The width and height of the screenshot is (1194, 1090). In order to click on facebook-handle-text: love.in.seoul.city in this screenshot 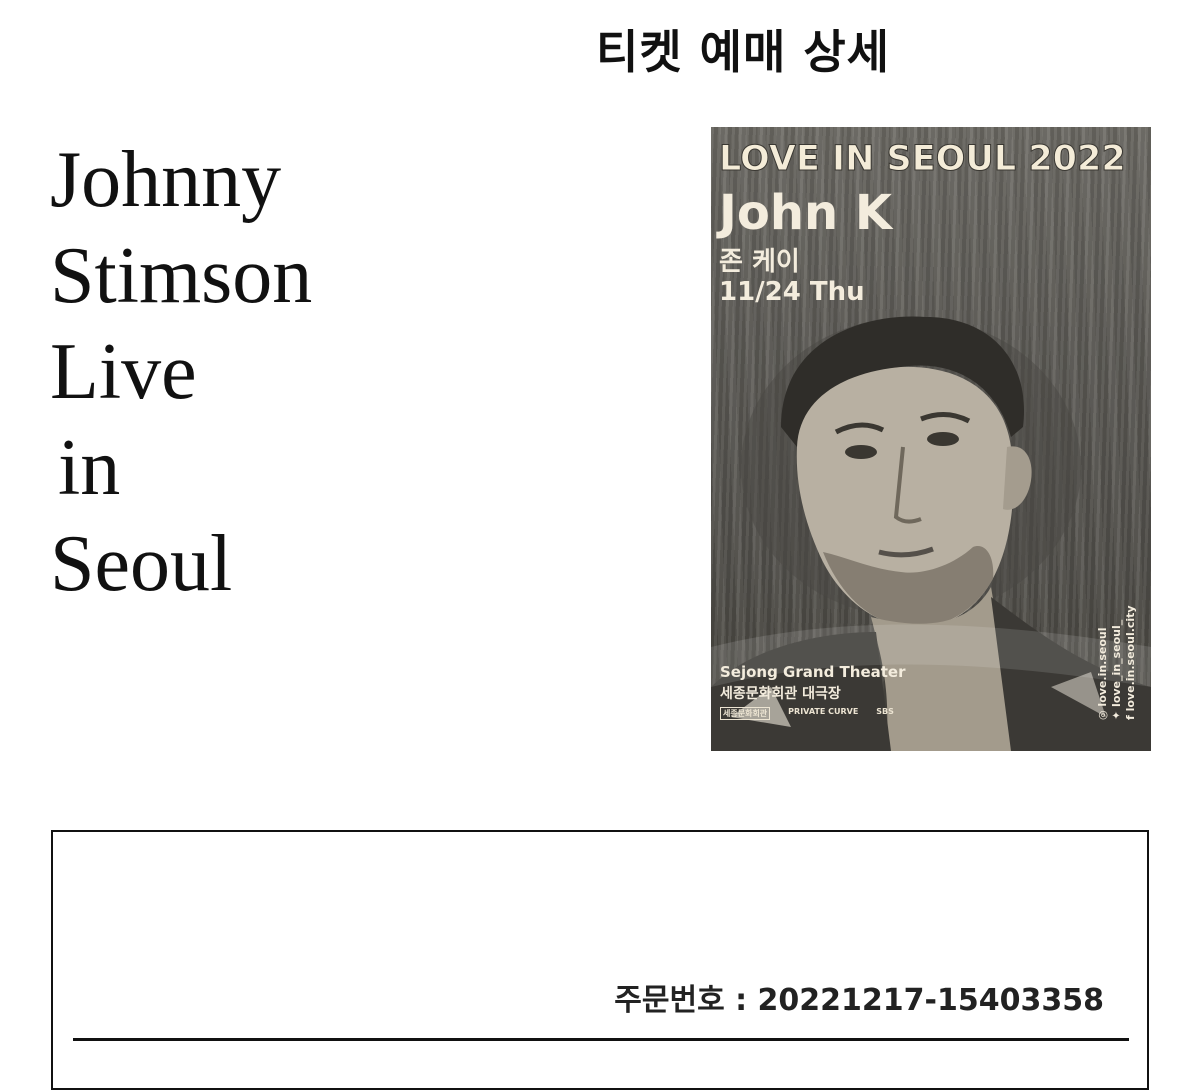, I will do `click(1130, 658)`.